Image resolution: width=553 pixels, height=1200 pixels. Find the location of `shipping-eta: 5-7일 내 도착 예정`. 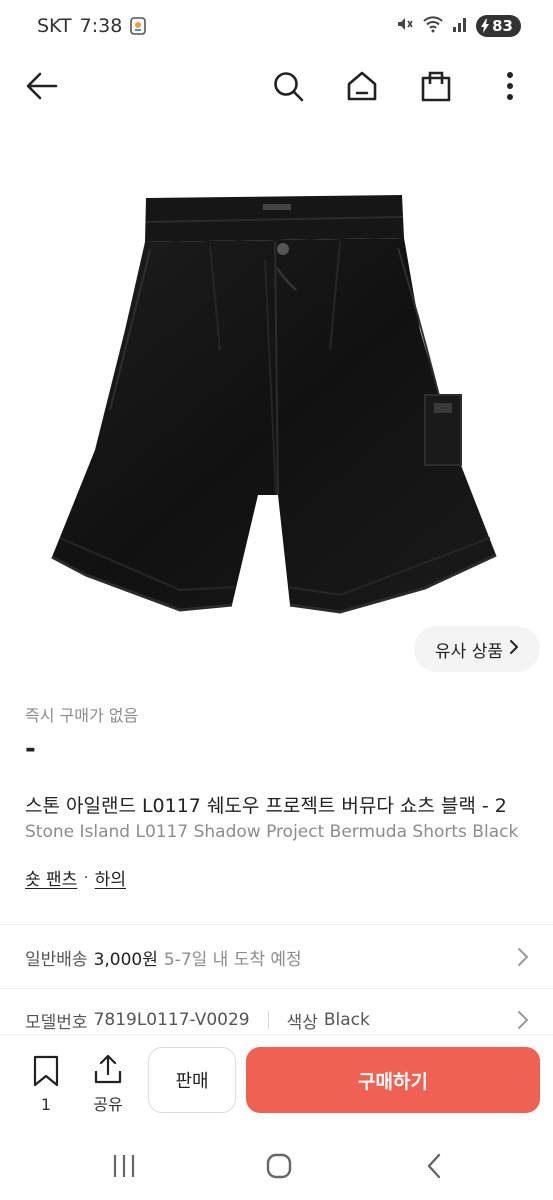

shipping-eta: 5-7일 내 도착 예정 is located at coordinates (232, 959).